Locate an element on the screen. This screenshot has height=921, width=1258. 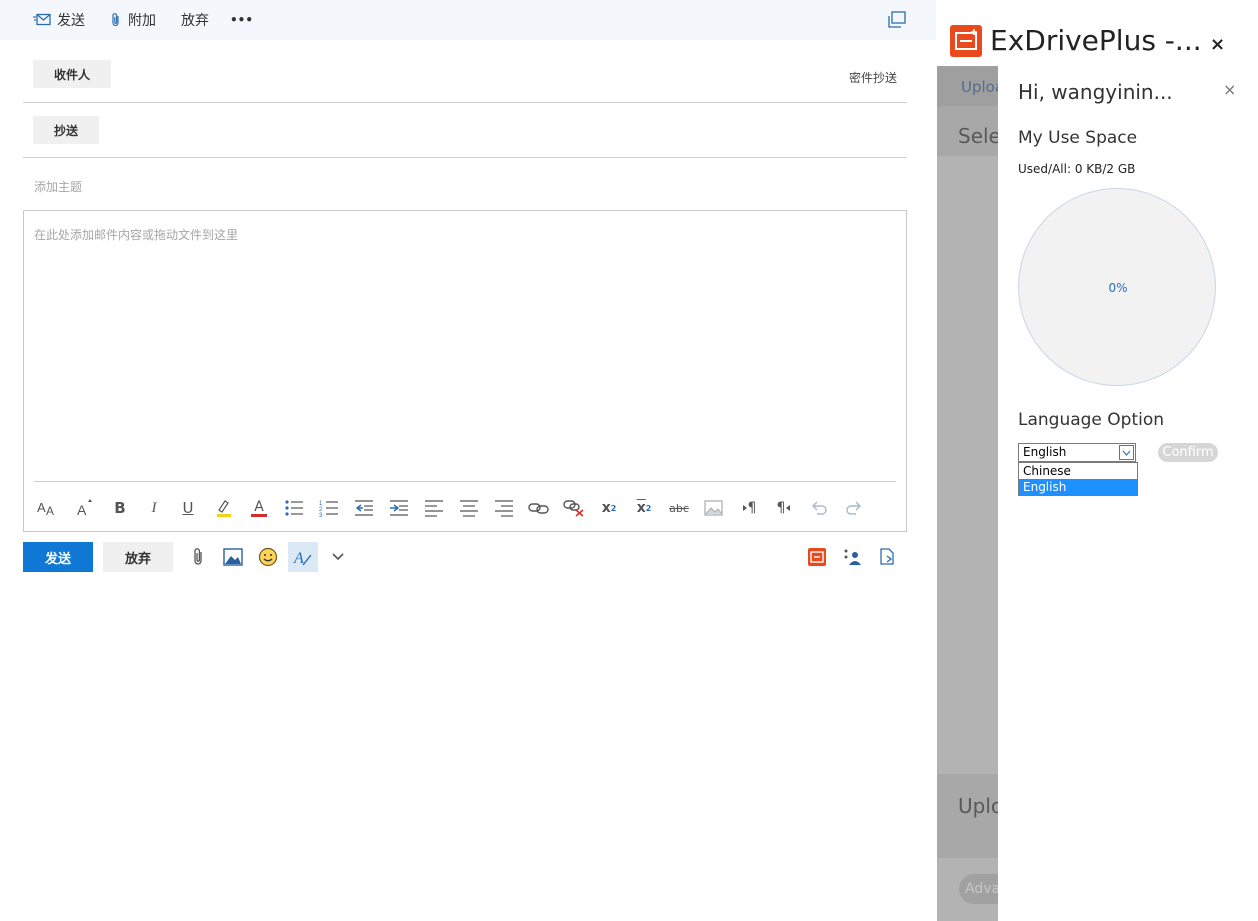
toolbar-attach-label: 附加 is located at coordinates (142, 21).